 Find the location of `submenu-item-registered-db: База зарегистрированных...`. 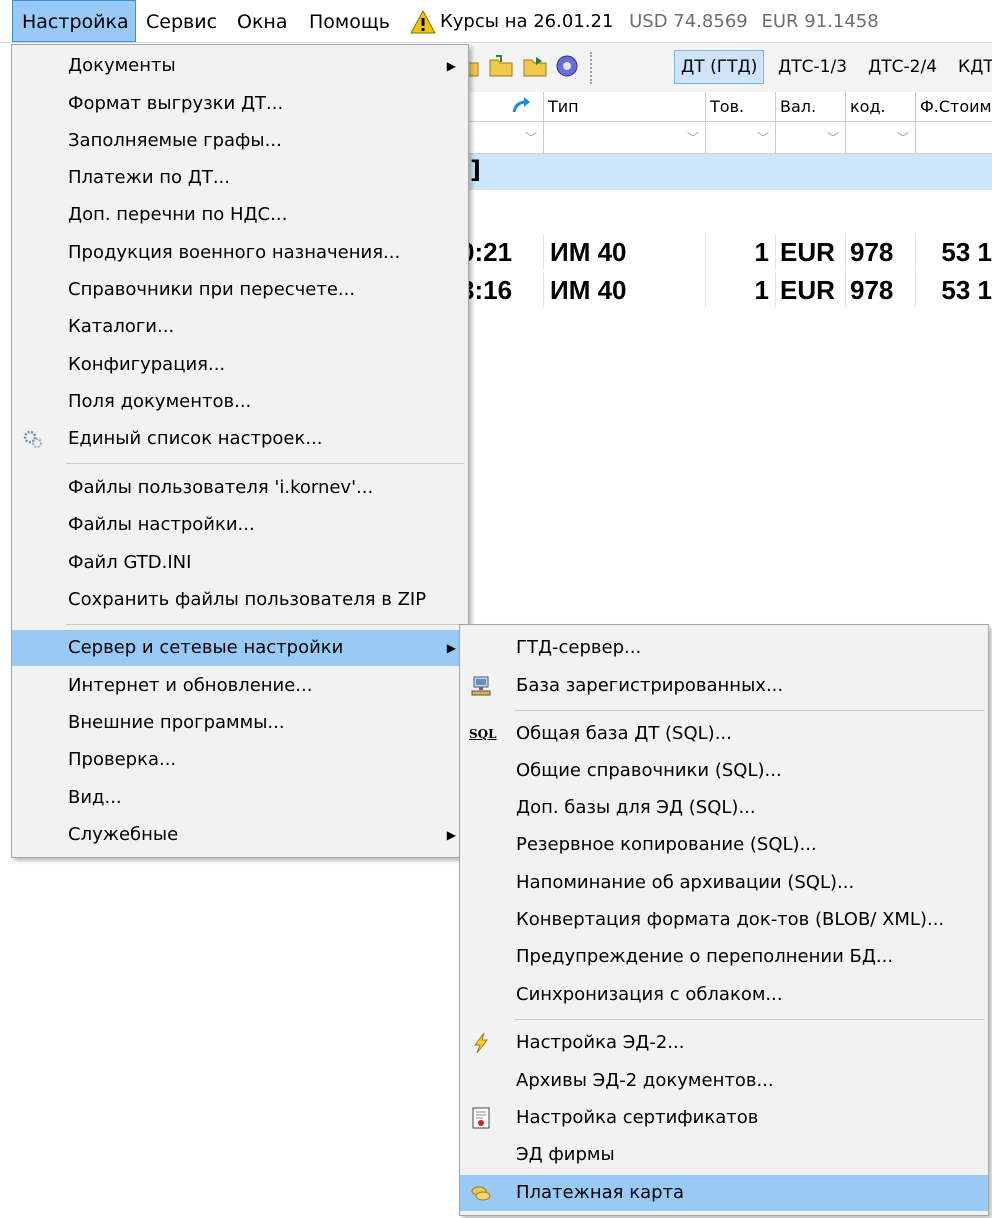

submenu-item-registered-db: База зарегистрированных... is located at coordinates (724, 686).